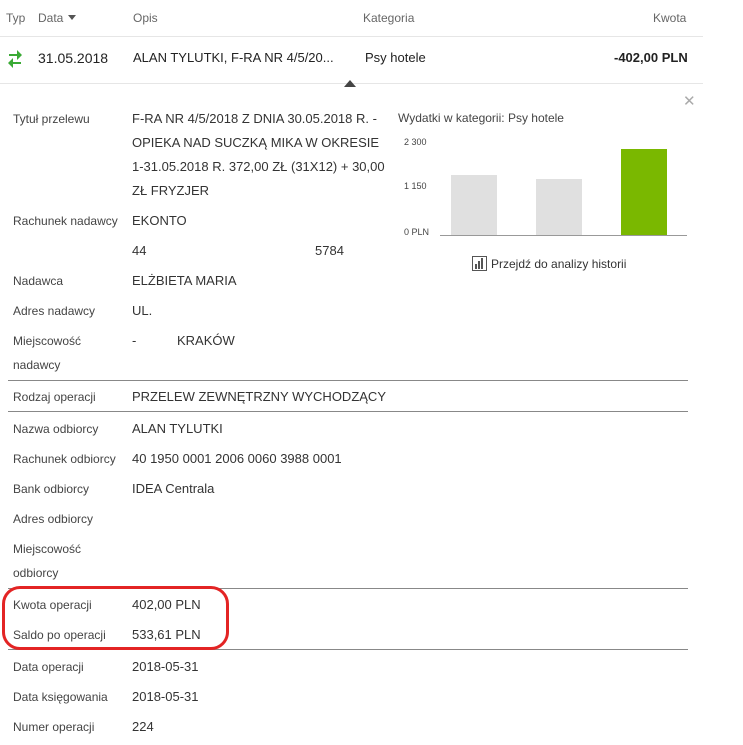 The width and height of the screenshot is (743, 745). Describe the element at coordinates (206, 340) in the screenshot. I see `sender-city-value: KRAKÓW` at that location.